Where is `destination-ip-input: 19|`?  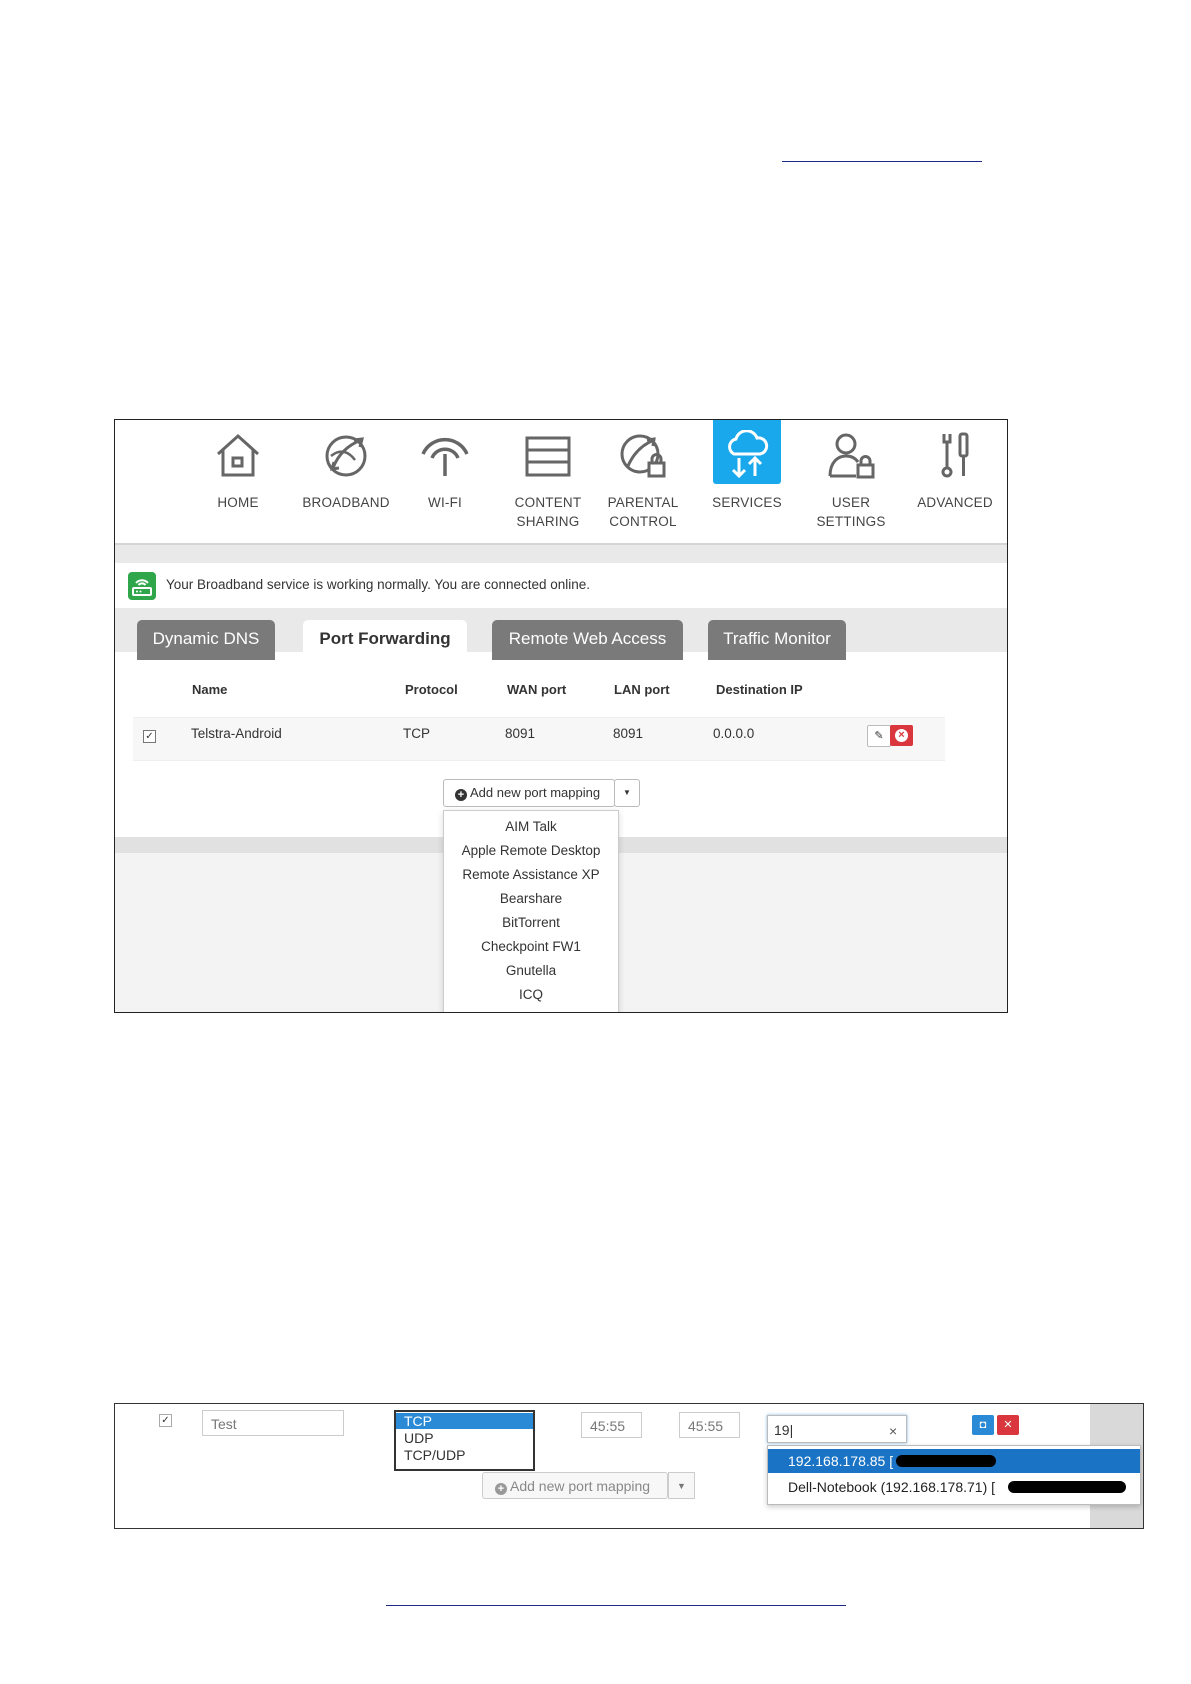 destination-ip-input: 19| is located at coordinates (837, 1429).